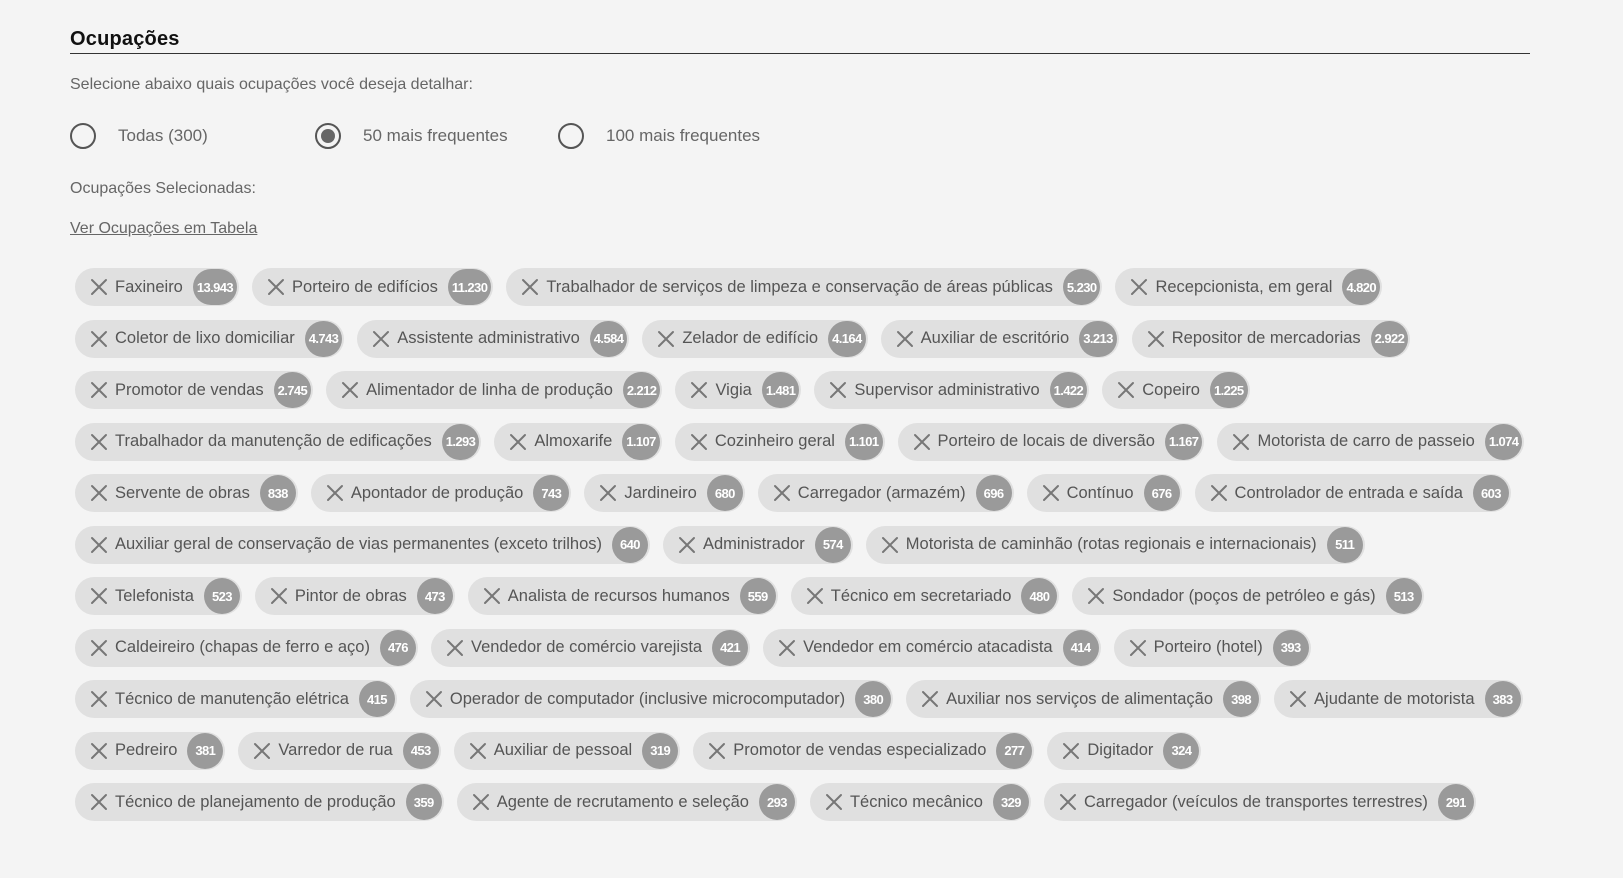 Image resolution: width=1623 pixels, height=878 pixels. Describe the element at coordinates (1394, 698) in the screenshot. I see `occupation-label: Ajudante de motorista` at that location.